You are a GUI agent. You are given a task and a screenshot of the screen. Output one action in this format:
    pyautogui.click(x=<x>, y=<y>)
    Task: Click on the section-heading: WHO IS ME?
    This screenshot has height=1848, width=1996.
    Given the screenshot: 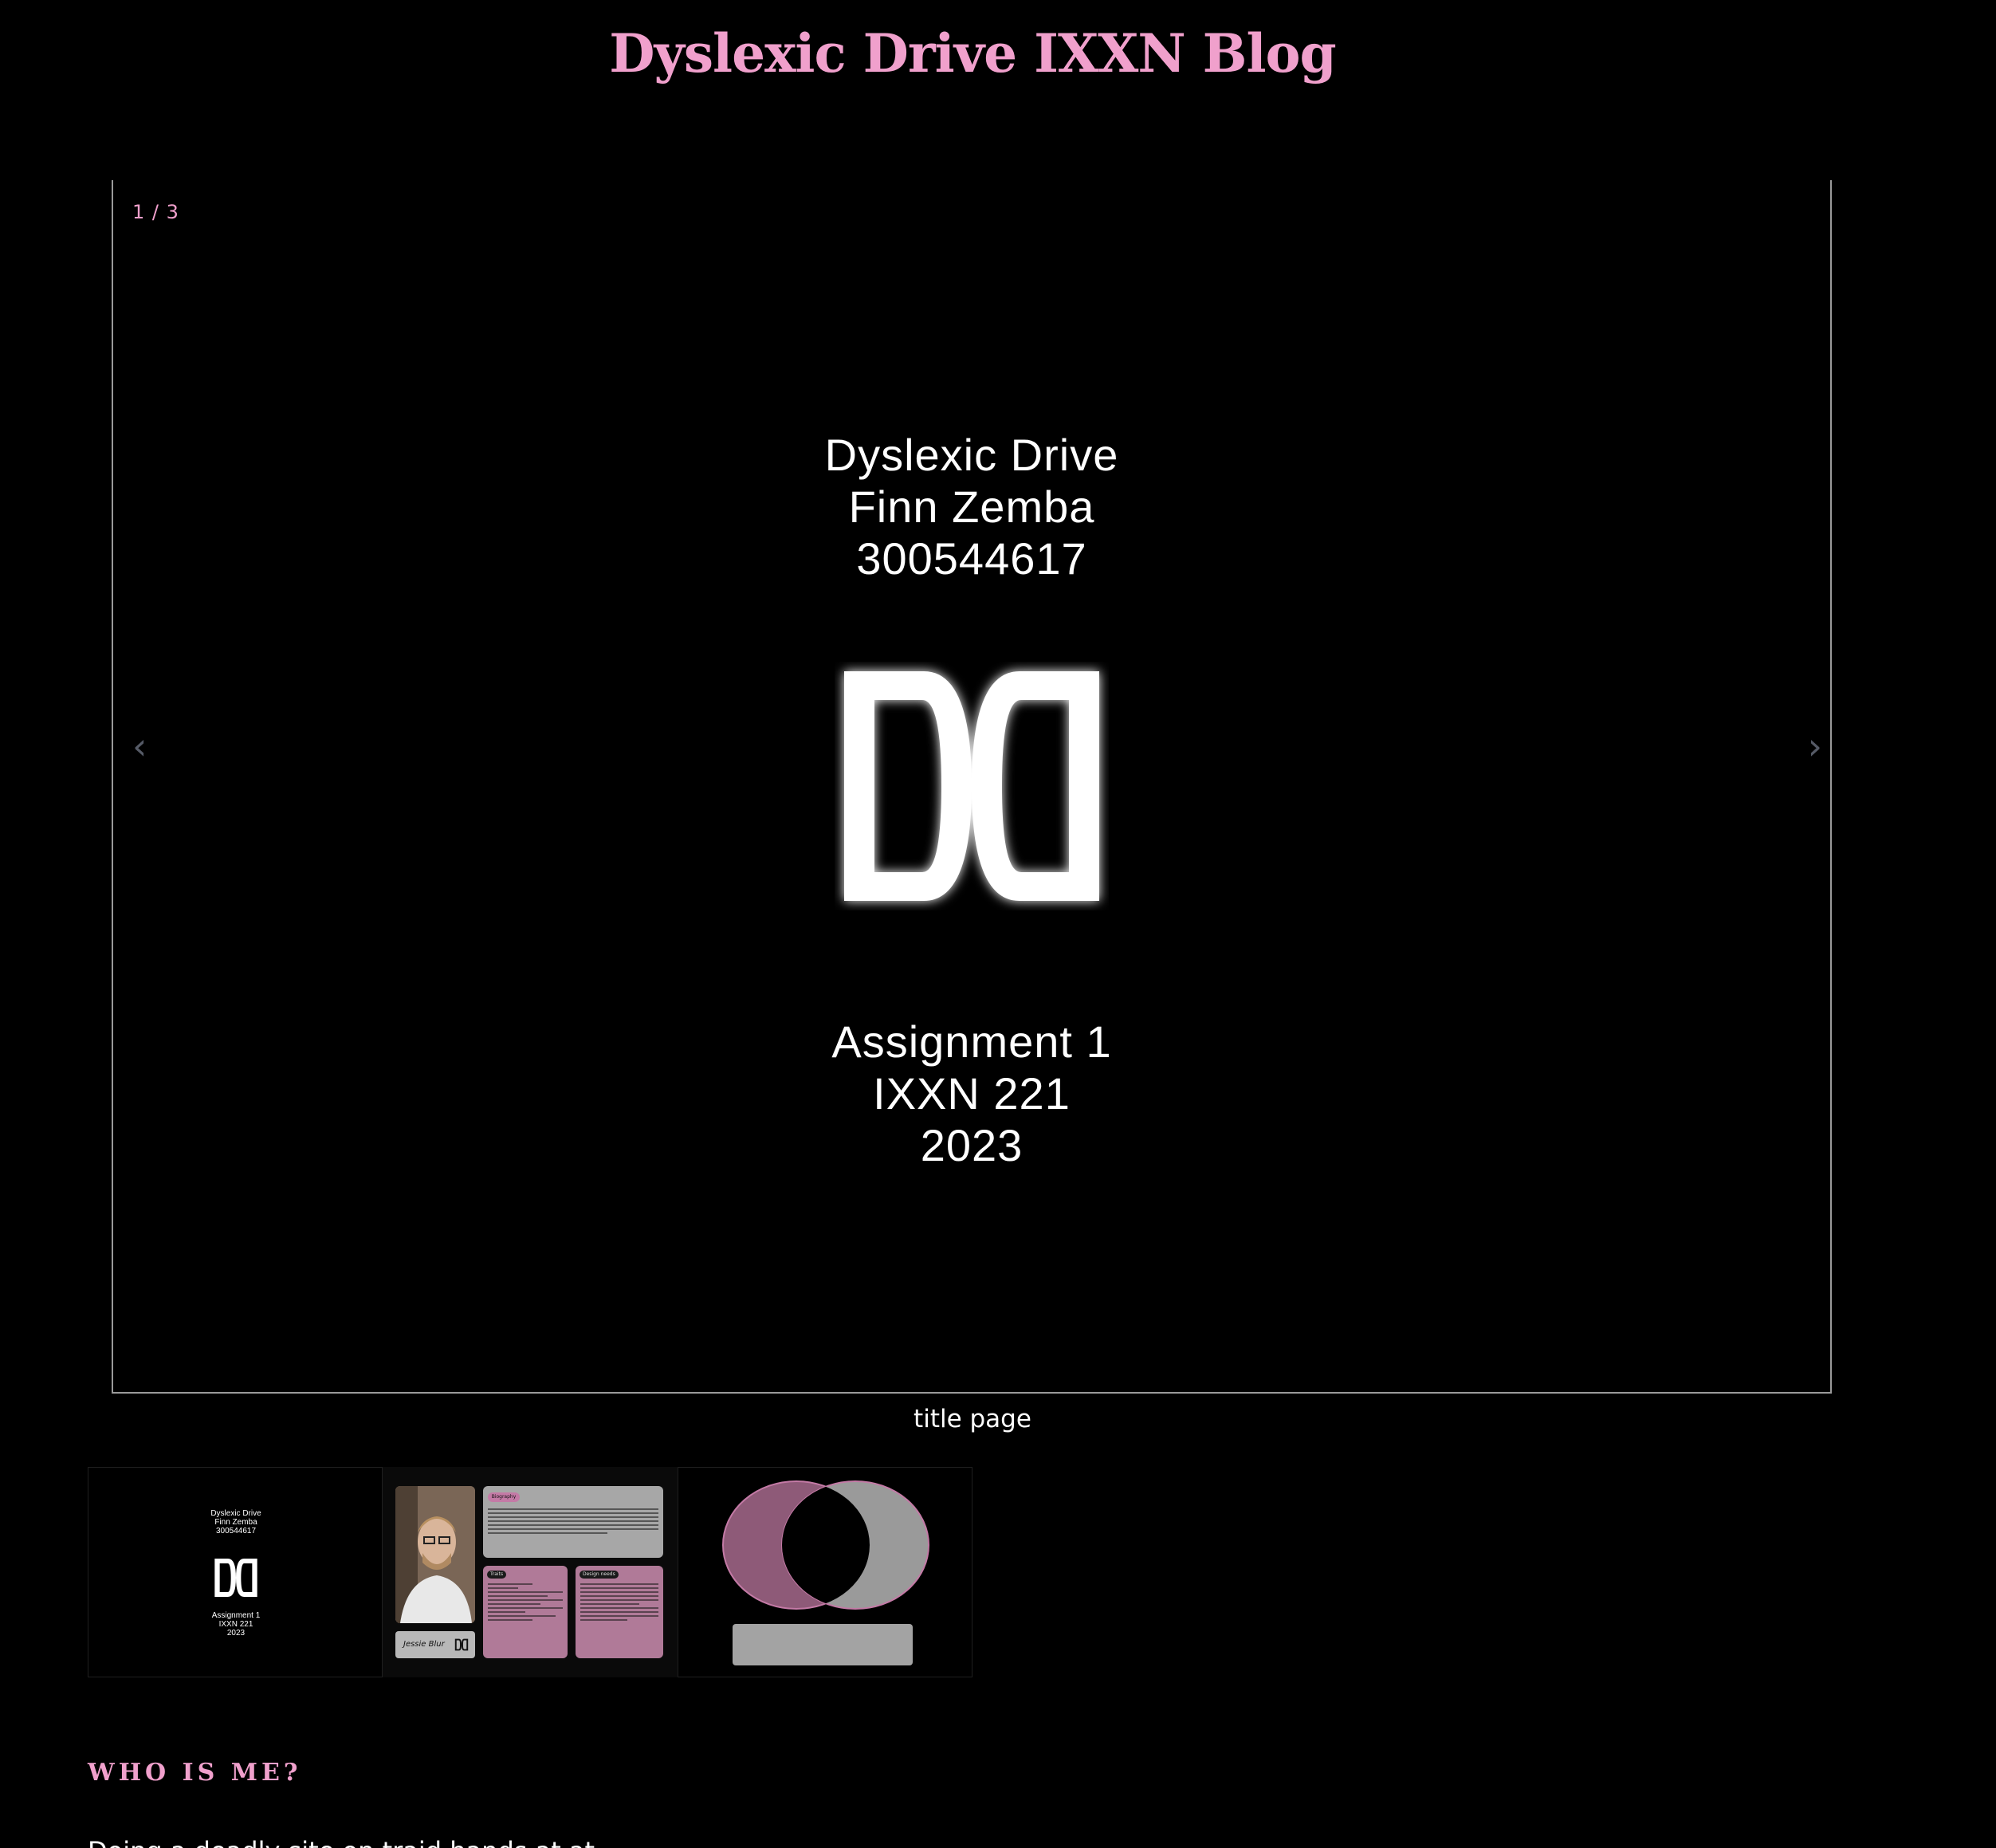 What is the action you would take?
    pyautogui.click(x=195, y=1773)
    